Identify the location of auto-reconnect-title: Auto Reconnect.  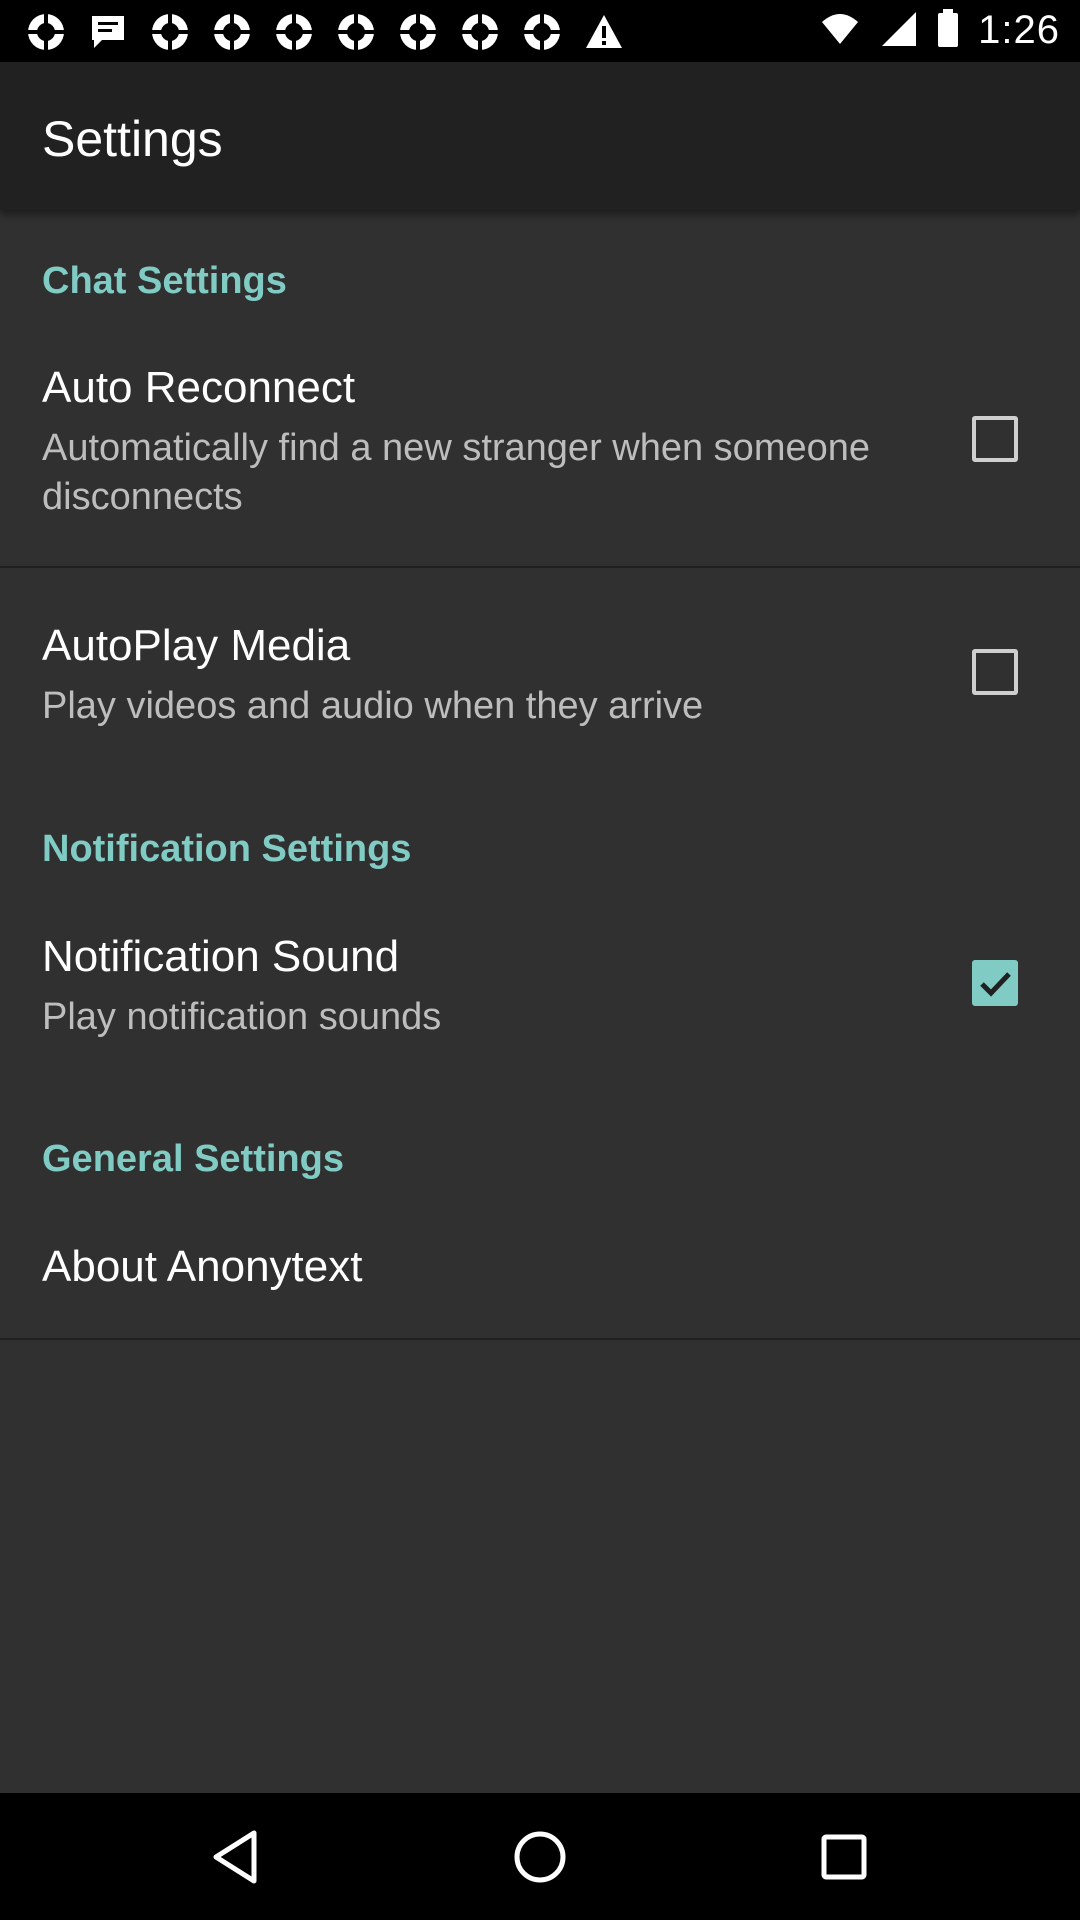
(199, 387).